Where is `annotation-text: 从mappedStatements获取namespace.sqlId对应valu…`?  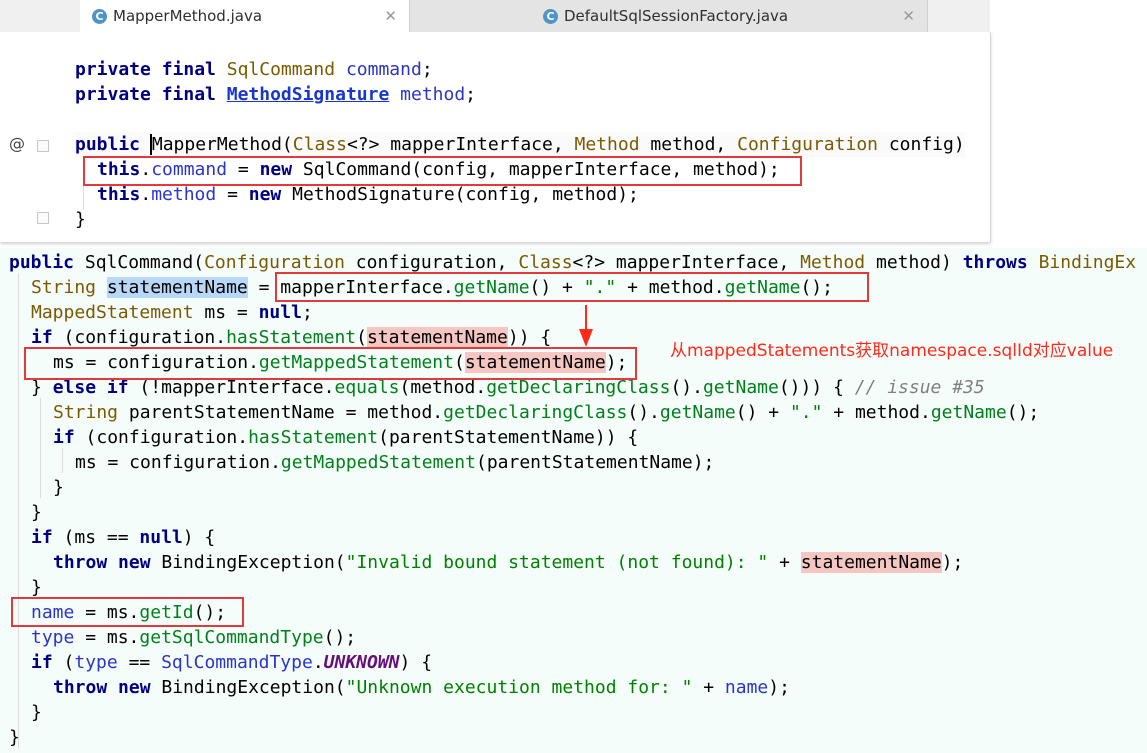
annotation-text: 从mappedStatements获取namespace.sqlId对应valu… is located at coordinates (892, 351).